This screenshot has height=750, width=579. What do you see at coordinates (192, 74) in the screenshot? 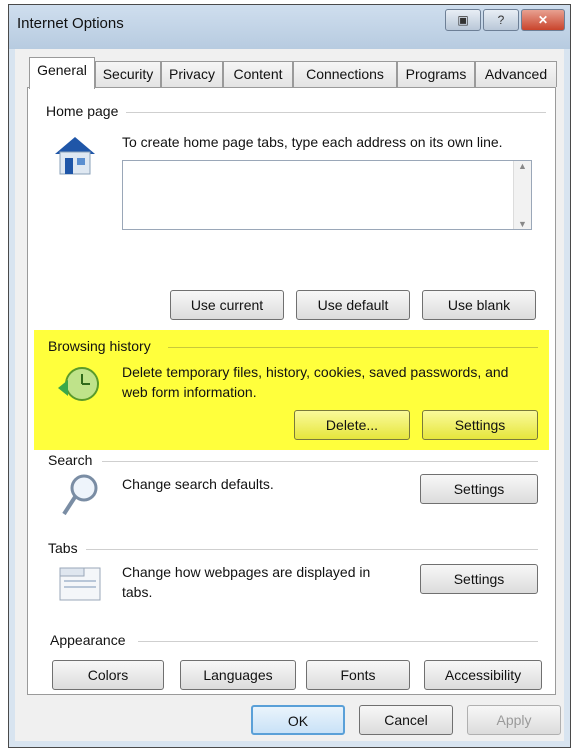
I see `tab-privacy: Privacy` at bounding box center [192, 74].